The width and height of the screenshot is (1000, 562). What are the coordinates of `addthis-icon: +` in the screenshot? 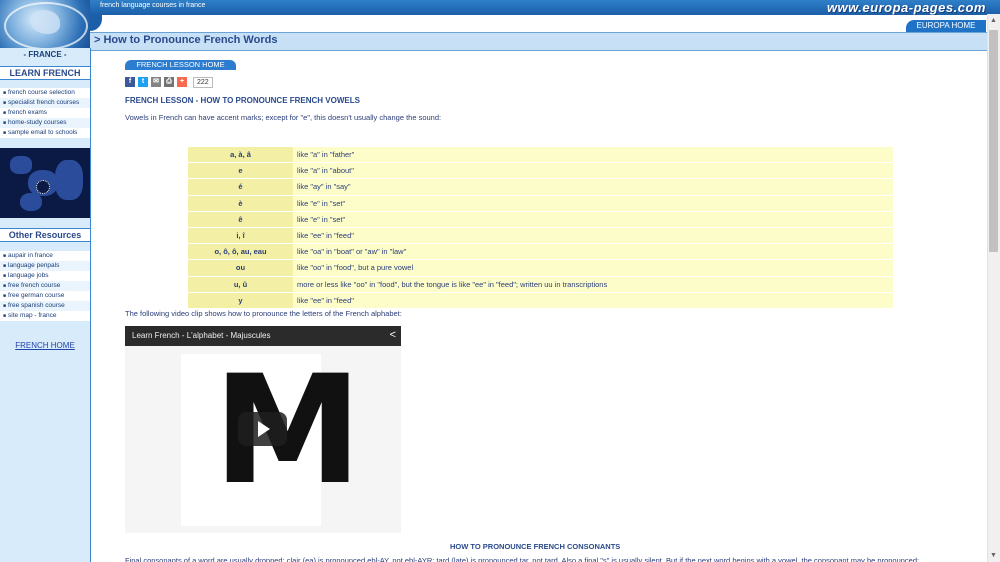 It's located at (182, 82).